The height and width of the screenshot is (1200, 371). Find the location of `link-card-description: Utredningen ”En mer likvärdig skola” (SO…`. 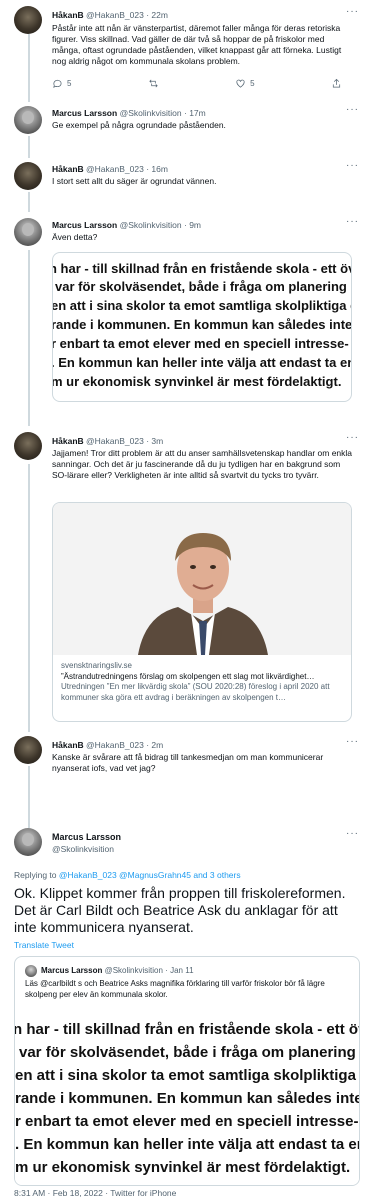

link-card-description: Utredningen ”En mer likvärdig skola” (SO… is located at coordinates (195, 692).